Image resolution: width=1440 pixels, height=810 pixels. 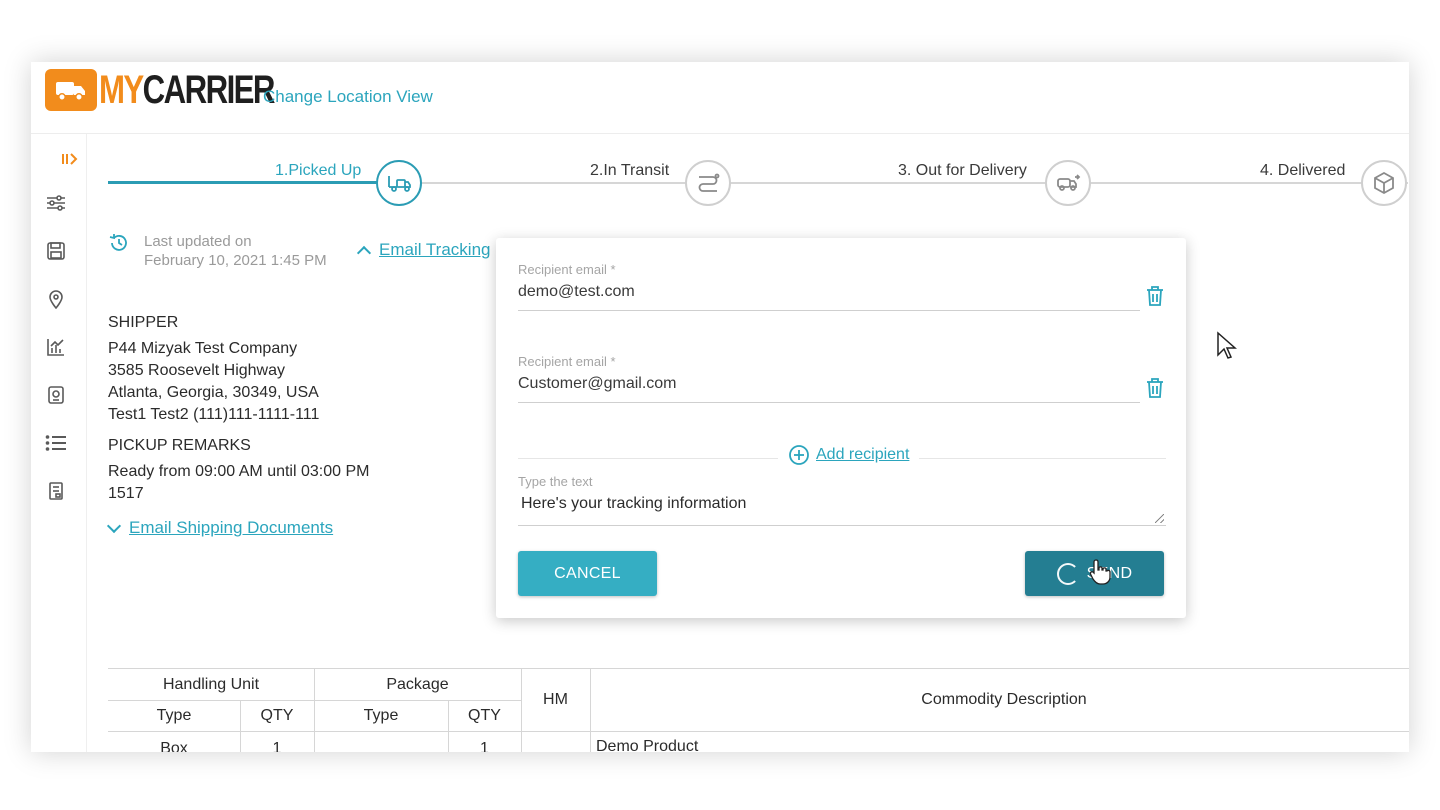 What do you see at coordinates (381, 744) in the screenshot?
I see `table-cell-pkg-type` at bounding box center [381, 744].